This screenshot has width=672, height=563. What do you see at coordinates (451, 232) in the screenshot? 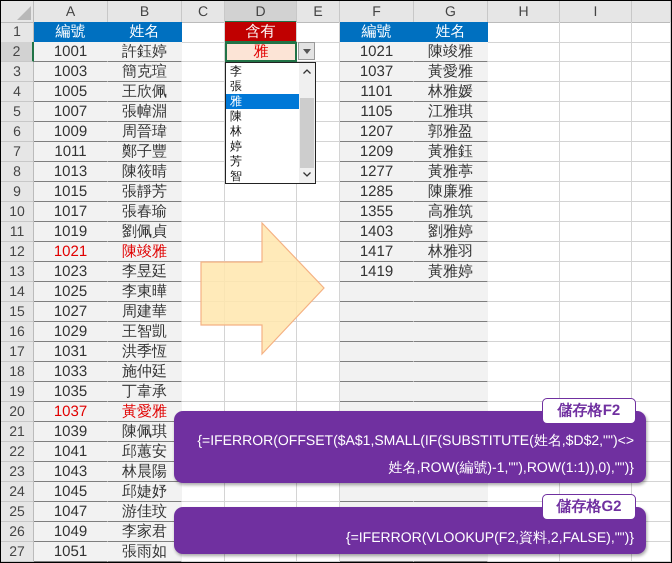
I see `table-cell: 劉雅婷` at bounding box center [451, 232].